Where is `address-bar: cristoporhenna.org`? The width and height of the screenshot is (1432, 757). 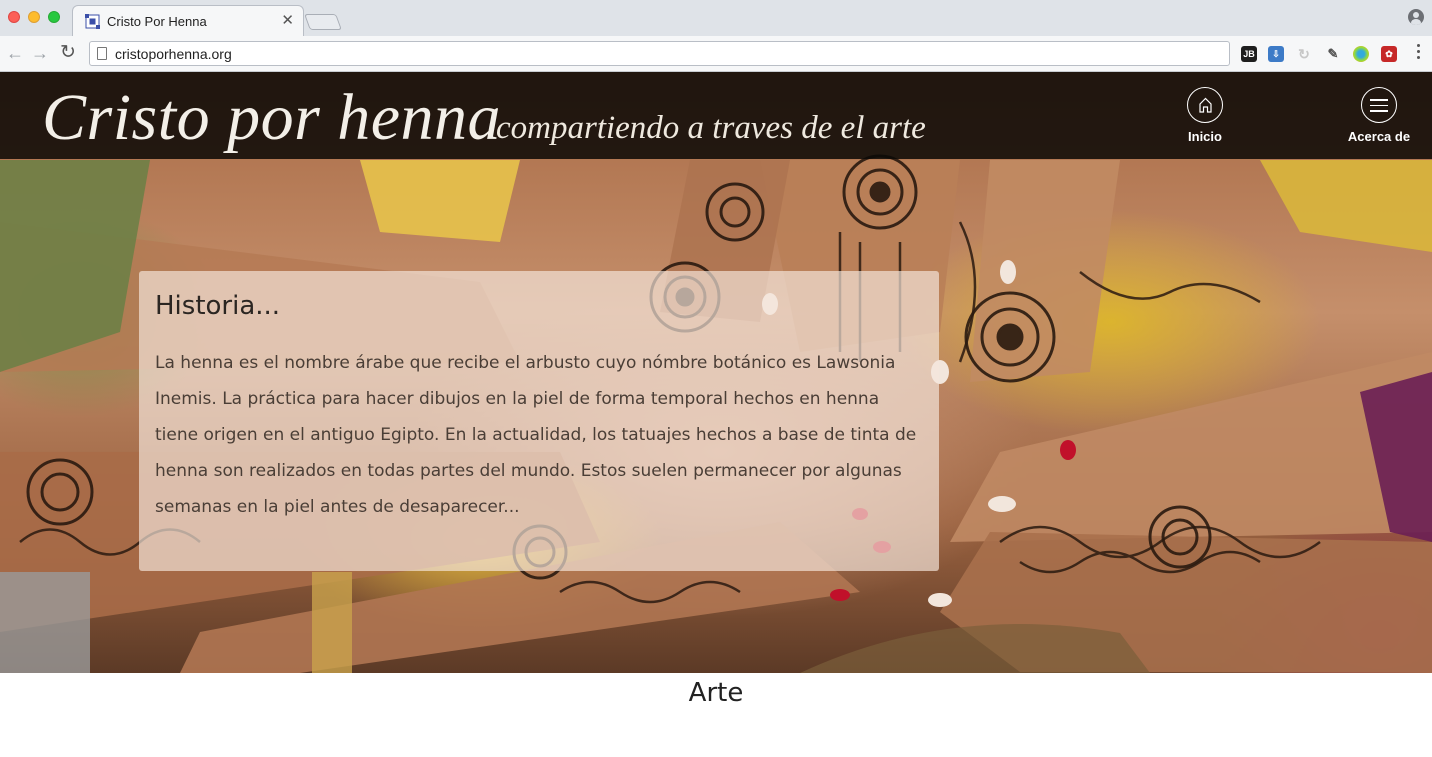
address-bar: cristoporhenna.org is located at coordinates (659, 53).